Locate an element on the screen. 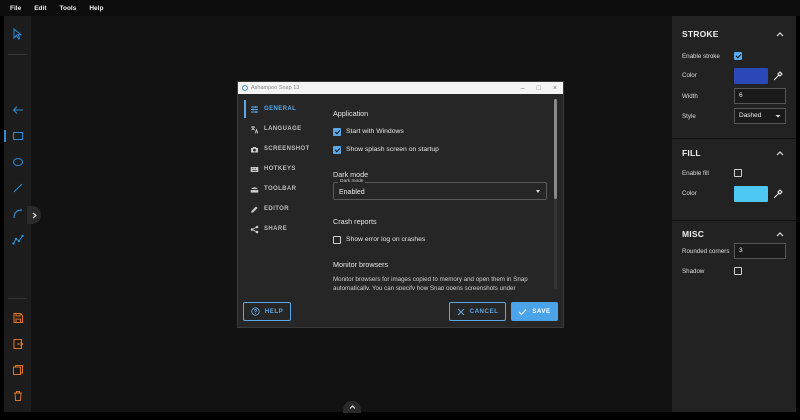 The width and height of the screenshot is (800, 420). nav-toolbar: TOOLBAR is located at coordinates (286, 189).